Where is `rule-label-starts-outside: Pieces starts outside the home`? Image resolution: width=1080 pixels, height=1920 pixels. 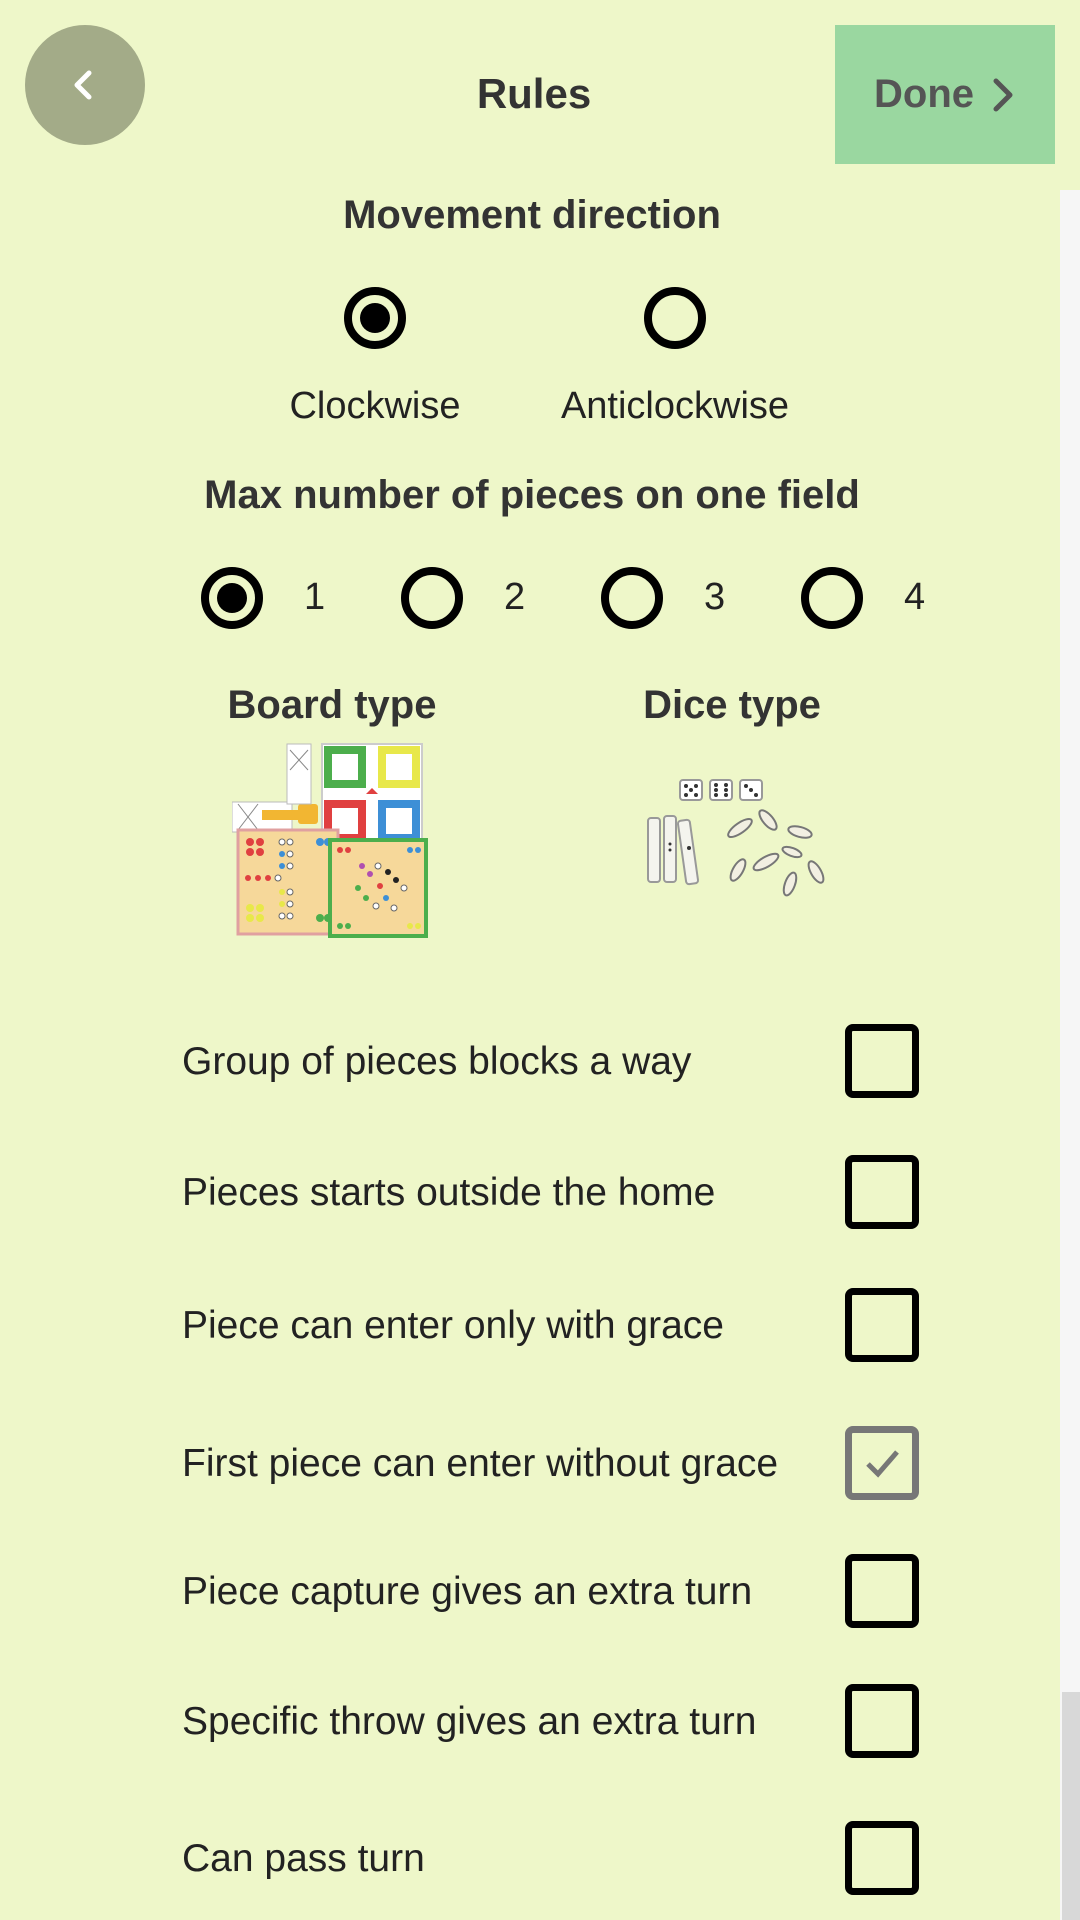 rule-label-starts-outside: Pieces starts outside the home is located at coordinates (449, 1192).